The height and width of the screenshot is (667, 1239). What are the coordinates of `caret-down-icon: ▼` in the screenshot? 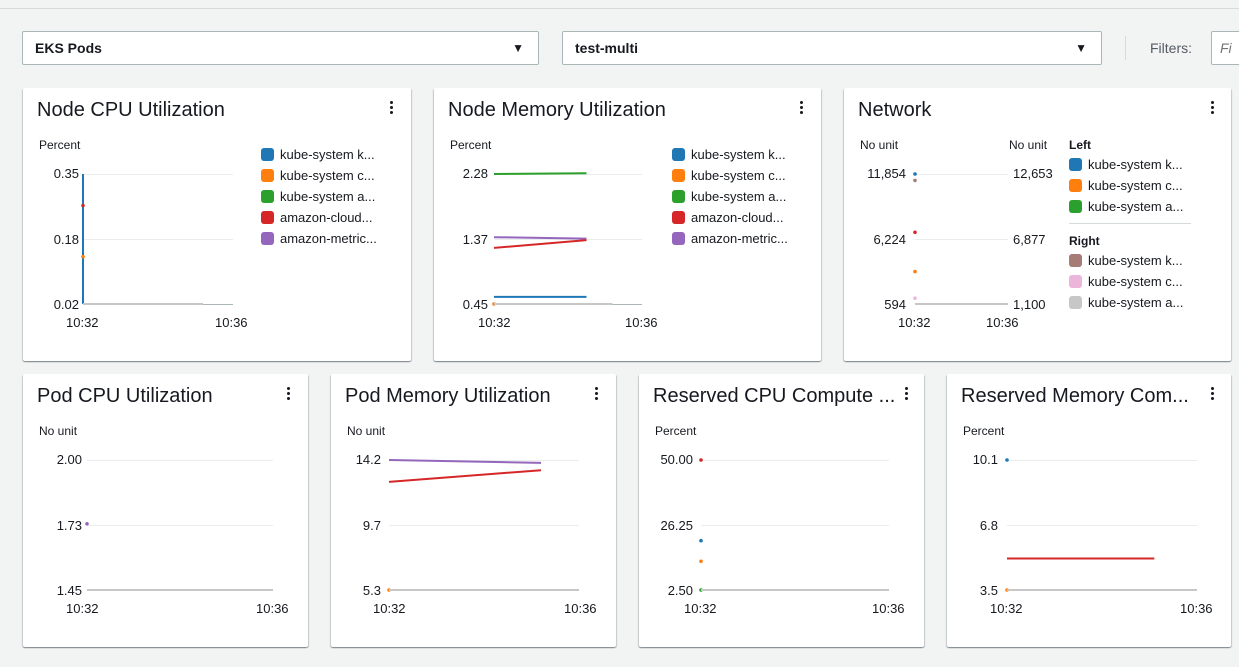 It's located at (518, 48).